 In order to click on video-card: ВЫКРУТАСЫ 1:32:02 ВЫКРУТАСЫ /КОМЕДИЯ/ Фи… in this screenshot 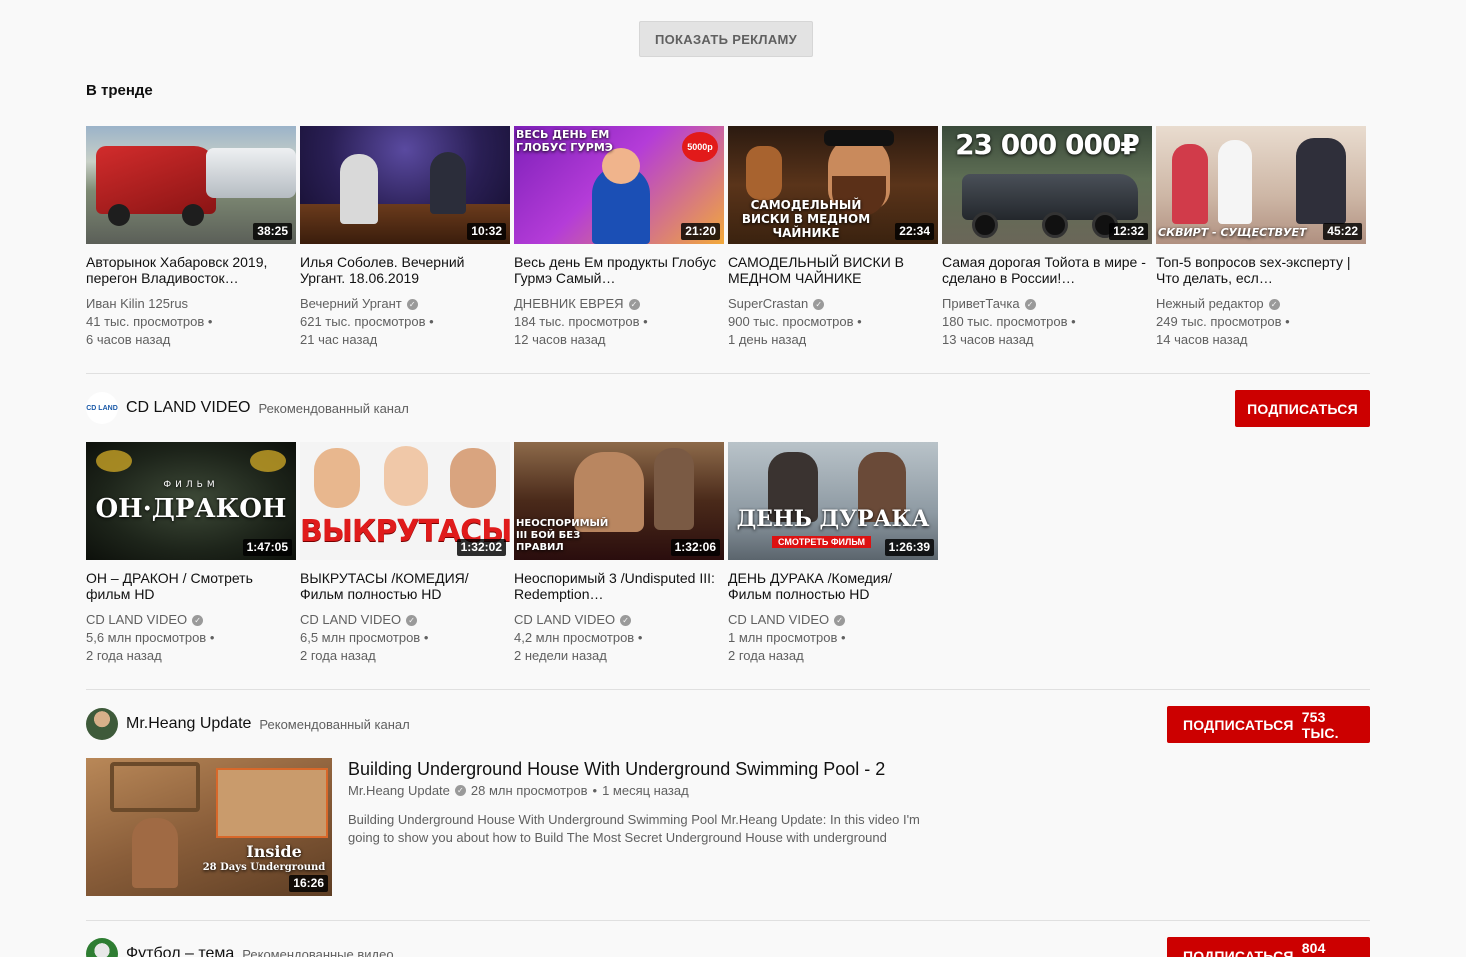, I will do `click(405, 553)`.